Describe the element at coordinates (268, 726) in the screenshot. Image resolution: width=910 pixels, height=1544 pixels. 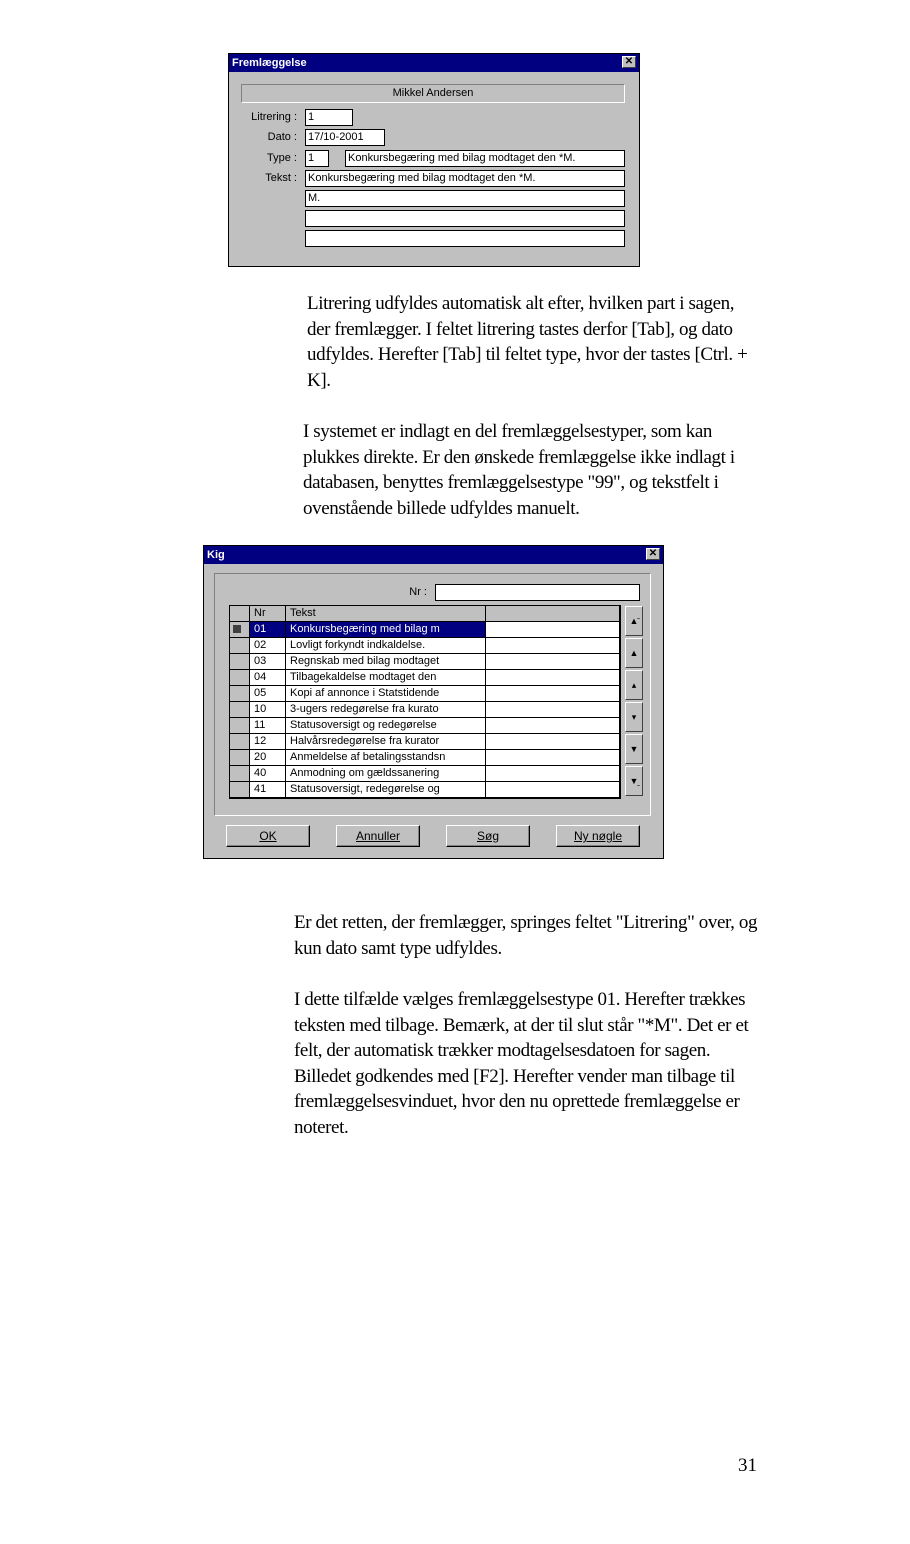
I see `row-nr-cell: 11` at that location.